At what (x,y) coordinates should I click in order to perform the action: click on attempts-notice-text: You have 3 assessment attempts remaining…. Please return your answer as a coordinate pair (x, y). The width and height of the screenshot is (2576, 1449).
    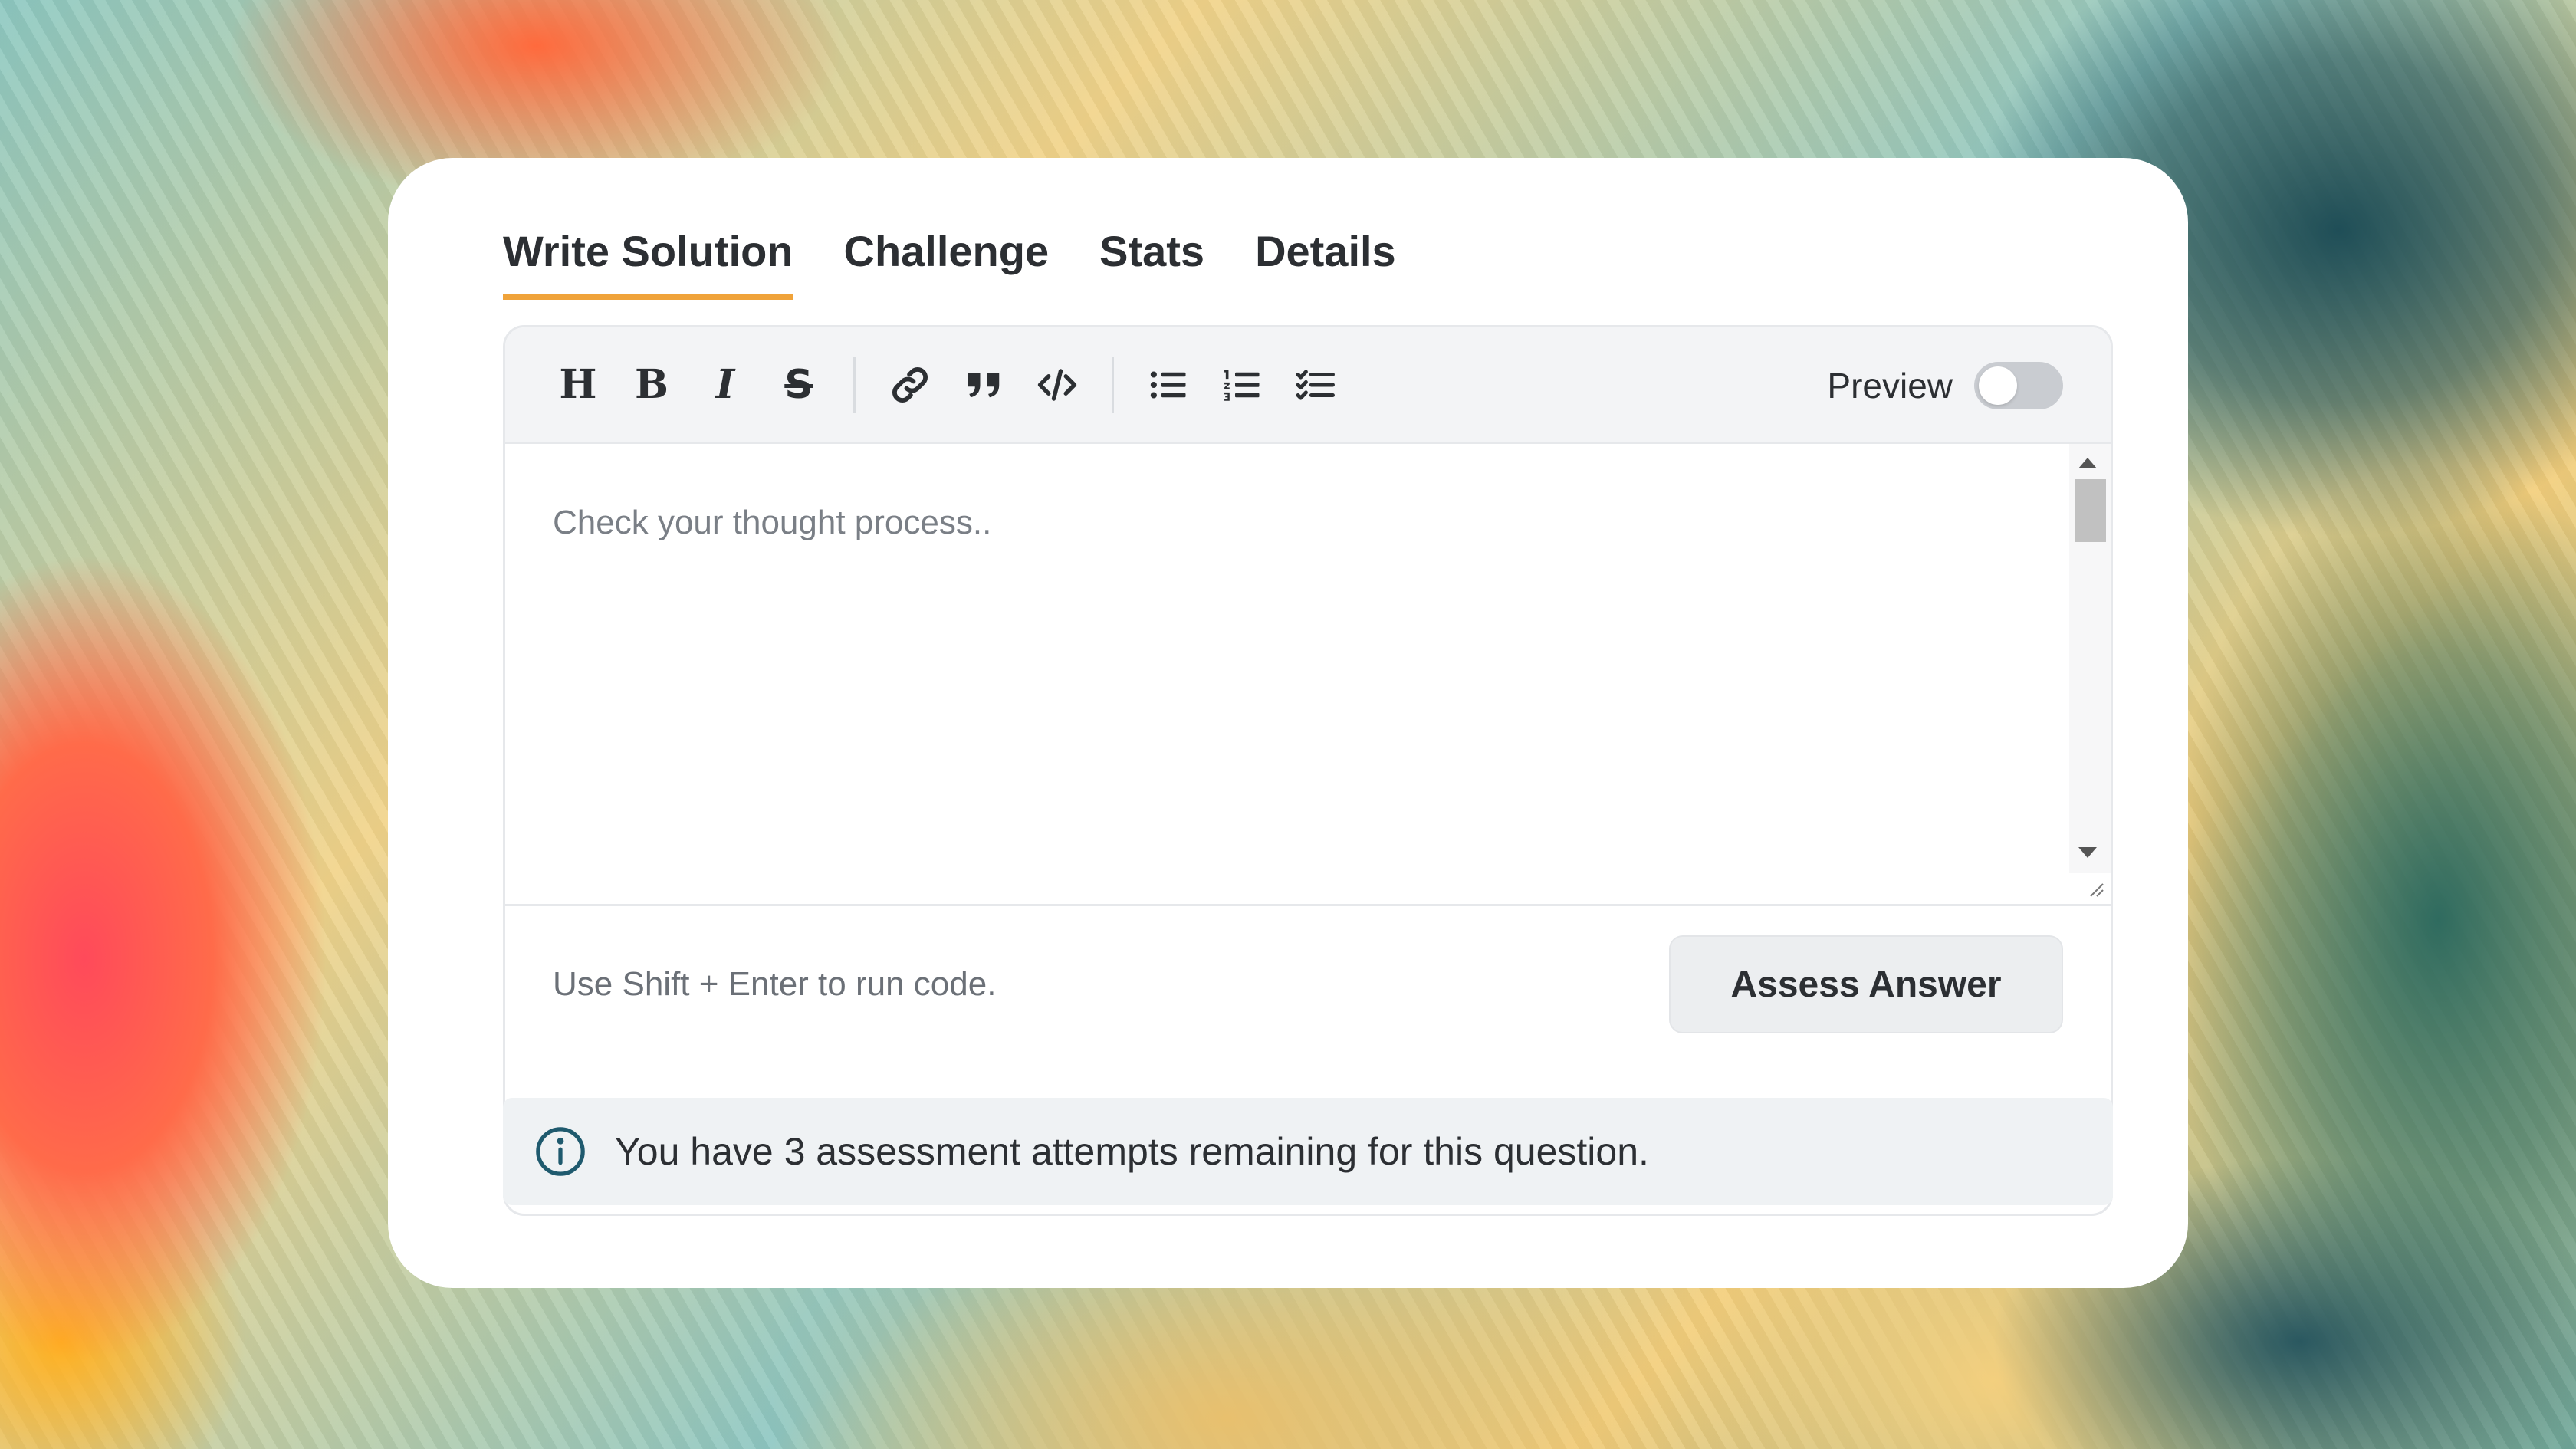
    Looking at the image, I should click on (1132, 1152).